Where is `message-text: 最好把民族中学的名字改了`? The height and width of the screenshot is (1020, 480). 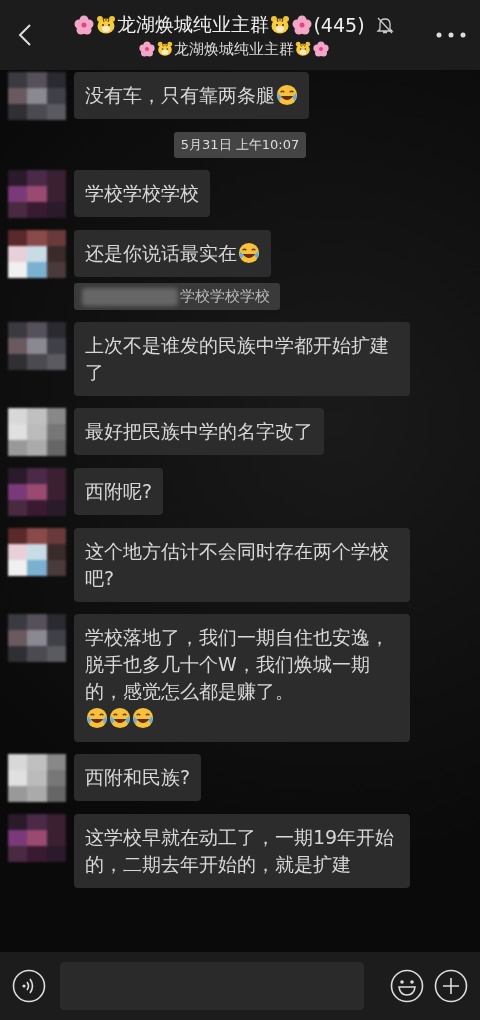
message-text: 最好把民族中学的名字改了 is located at coordinates (199, 431).